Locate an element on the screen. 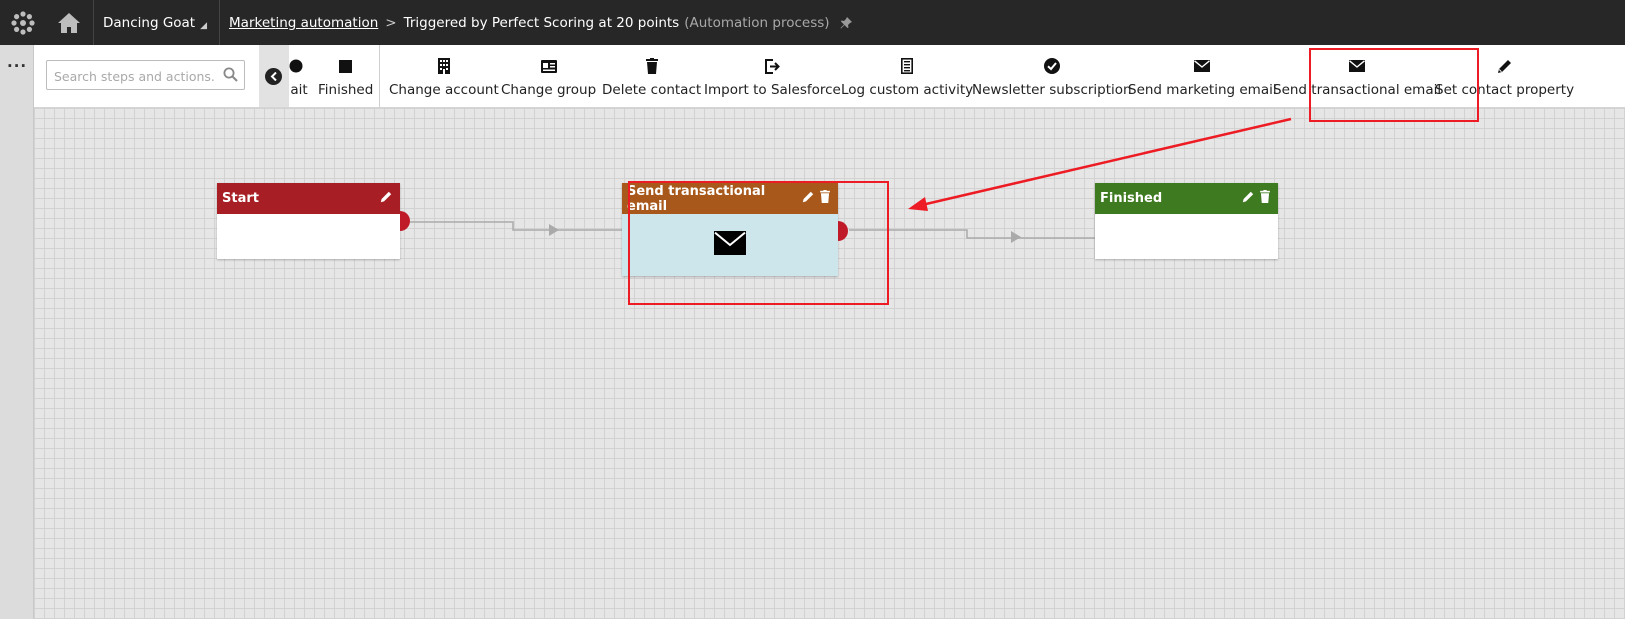 The image size is (1625, 619). tool-newsletter-subscription: Newsletter subscription is located at coordinates (1052, 76).